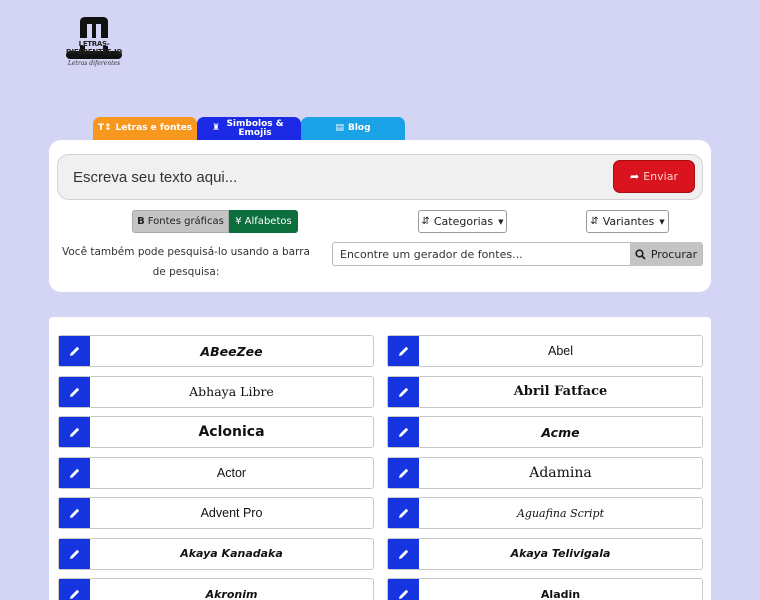 The width and height of the screenshot is (760, 600). I want to click on font-list-item: Actor, so click(216, 472).